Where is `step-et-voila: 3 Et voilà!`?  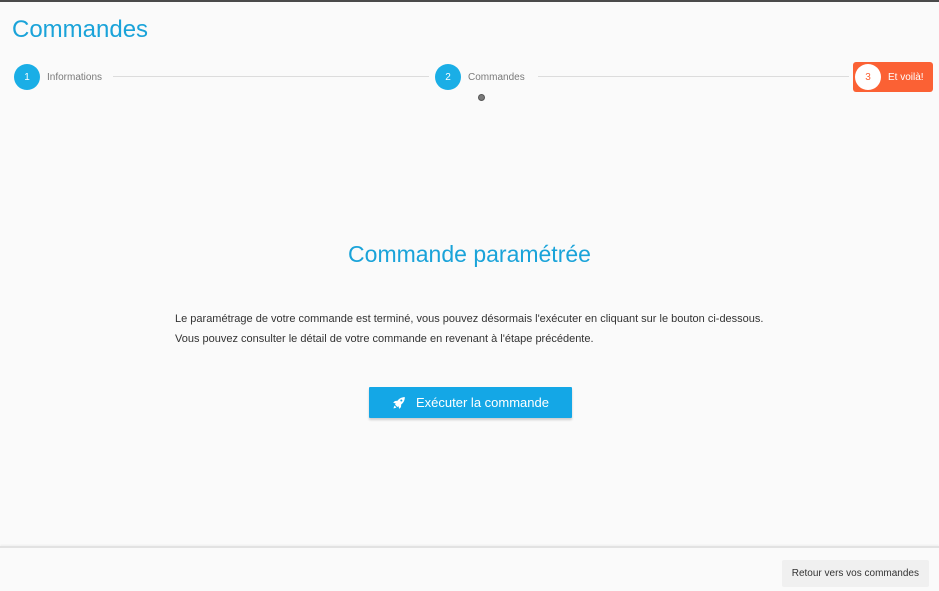
step-et-voila: 3 Et voilà! is located at coordinates (893, 77).